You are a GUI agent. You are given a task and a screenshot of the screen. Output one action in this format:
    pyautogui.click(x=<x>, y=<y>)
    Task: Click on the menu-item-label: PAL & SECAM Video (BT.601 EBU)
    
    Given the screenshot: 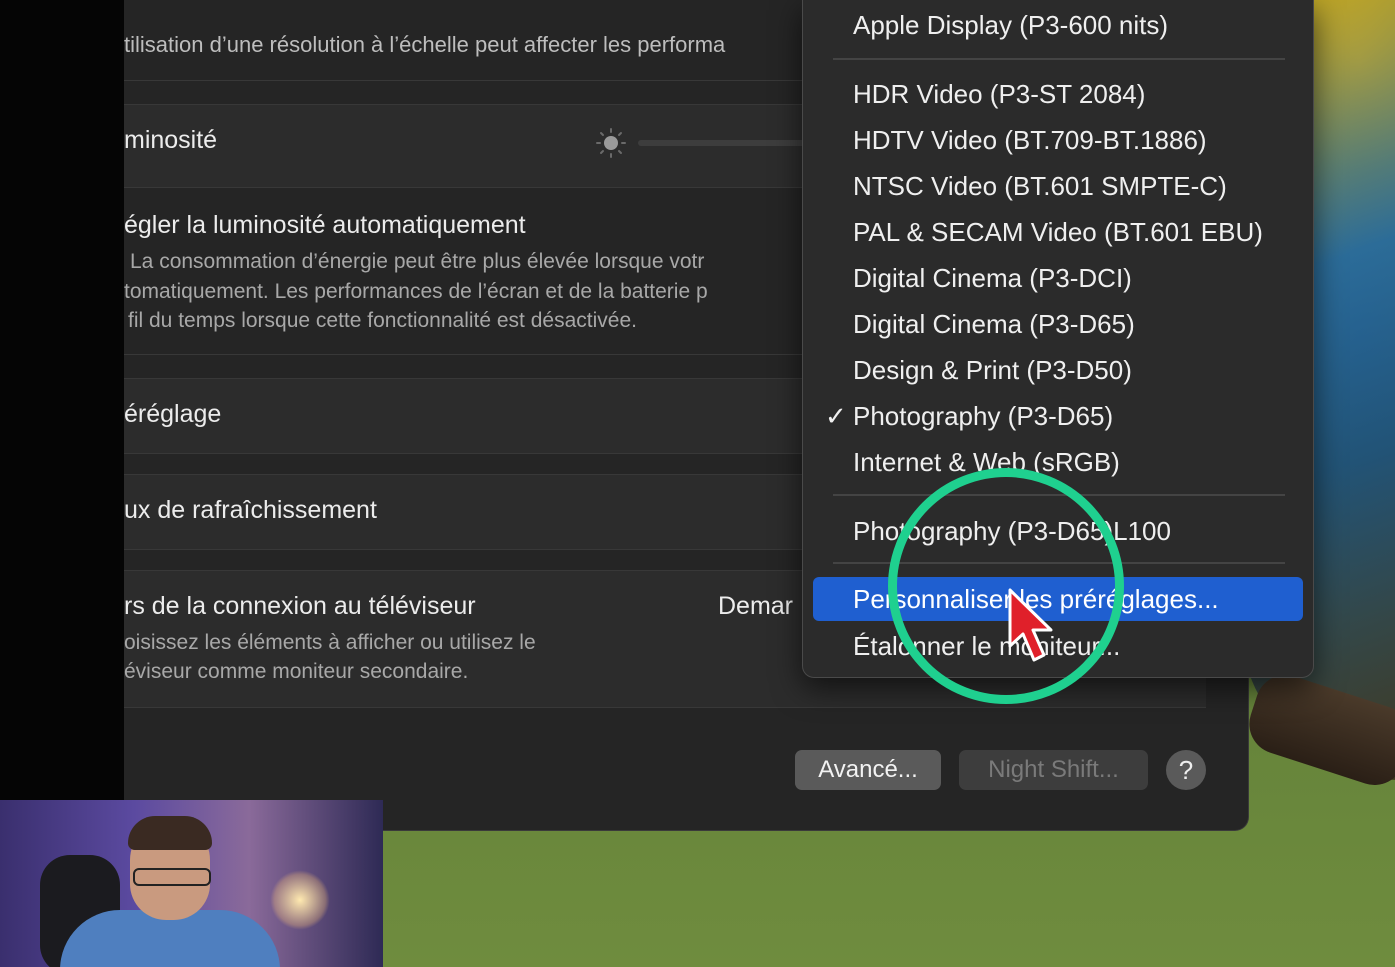 What is the action you would take?
    pyautogui.click(x=1058, y=232)
    